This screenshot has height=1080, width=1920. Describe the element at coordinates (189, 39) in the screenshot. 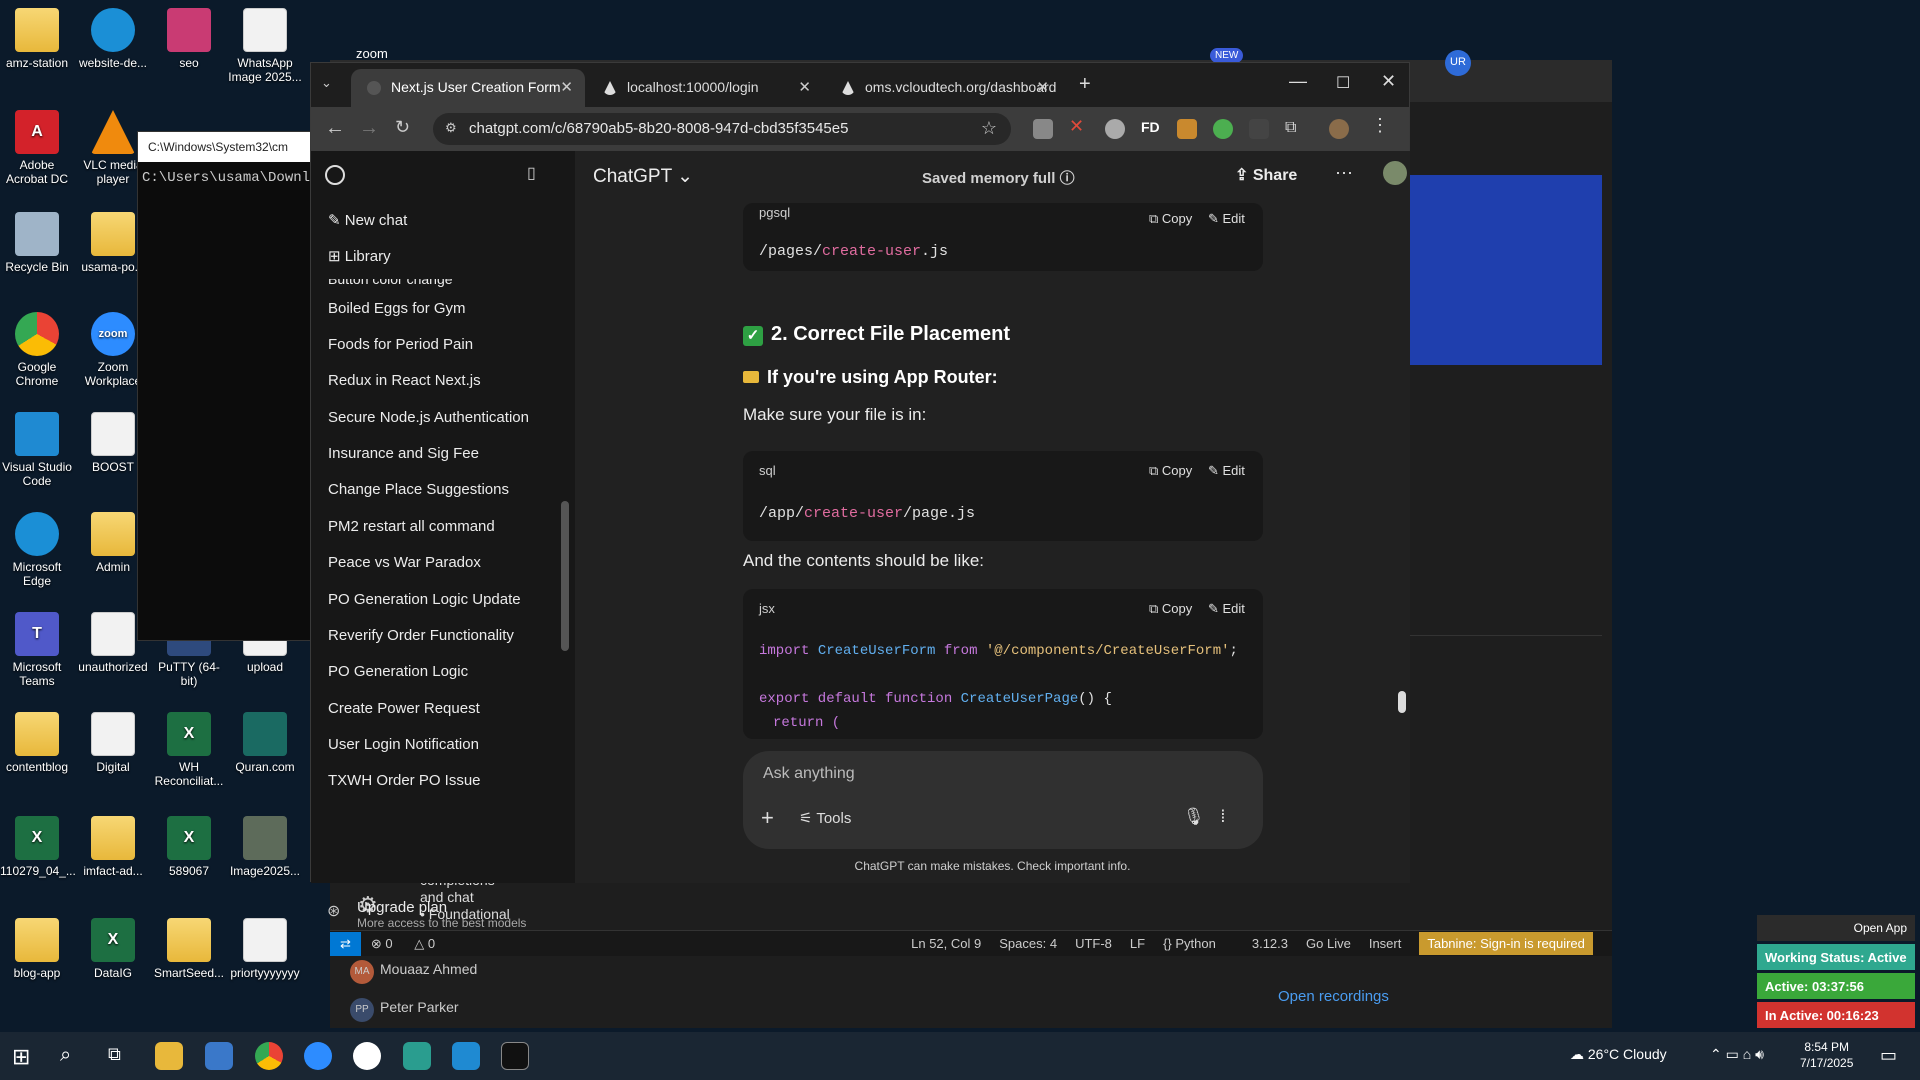

I see `desktop-icon-seo: seo` at that location.